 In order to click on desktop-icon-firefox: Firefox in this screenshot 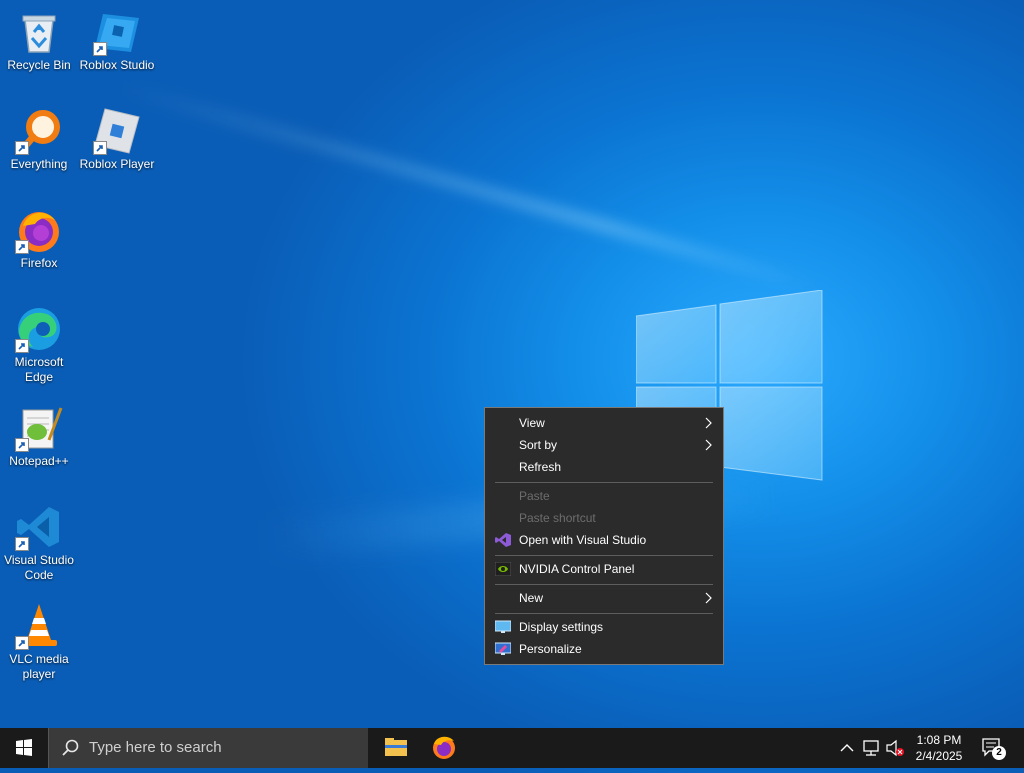, I will do `click(39, 235)`.